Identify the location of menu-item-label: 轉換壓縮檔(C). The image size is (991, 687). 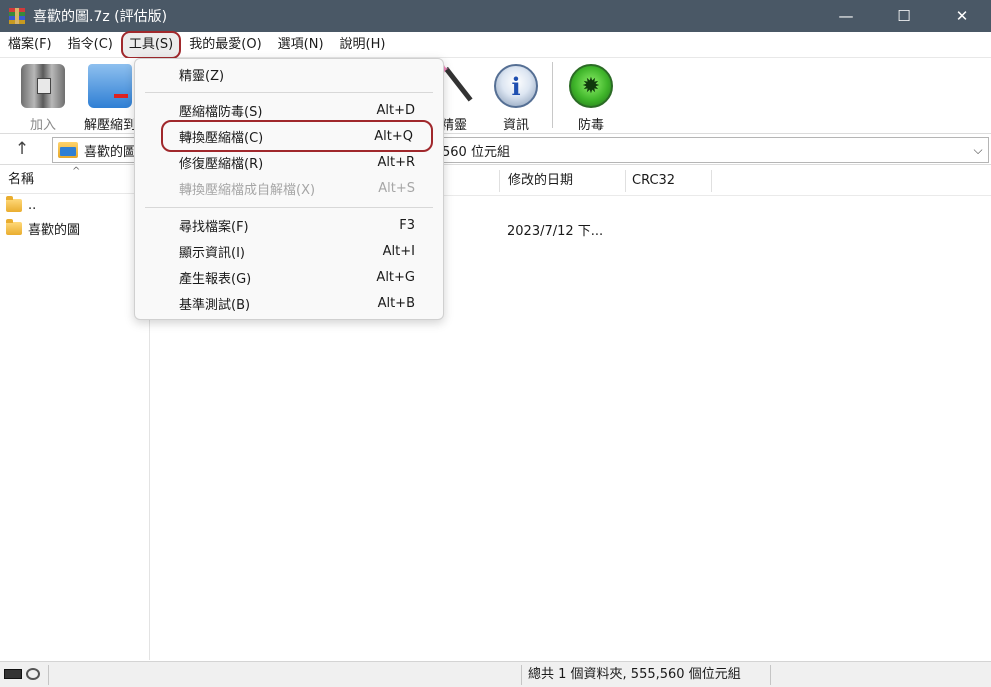
(221, 138).